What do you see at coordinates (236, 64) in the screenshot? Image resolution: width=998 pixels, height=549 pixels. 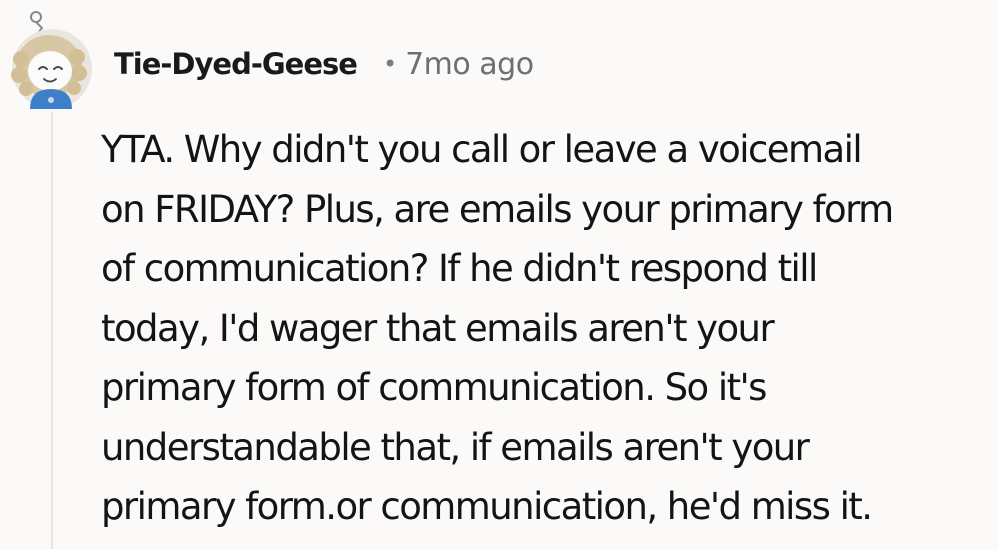 I see `author-username-link: Tie-Dyed-Geese` at bounding box center [236, 64].